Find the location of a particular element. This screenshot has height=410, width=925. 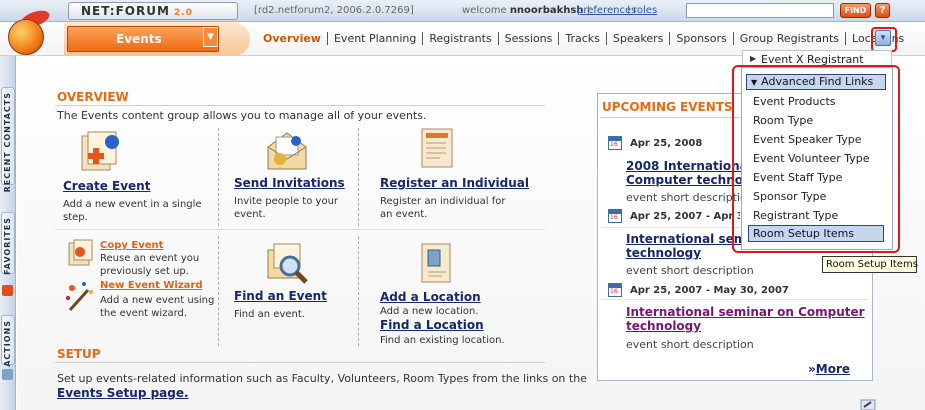

triangle-right-icon: ▶ is located at coordinates (753, 58).